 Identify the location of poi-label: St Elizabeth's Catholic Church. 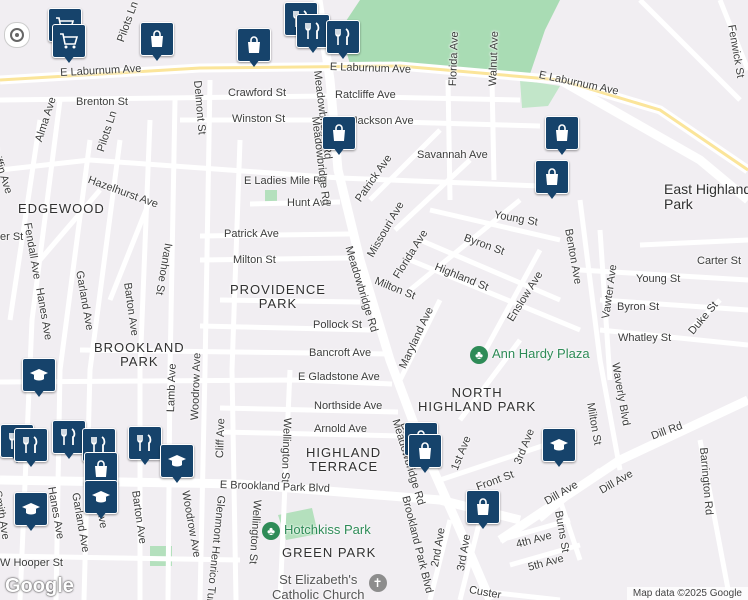
(318, 586).